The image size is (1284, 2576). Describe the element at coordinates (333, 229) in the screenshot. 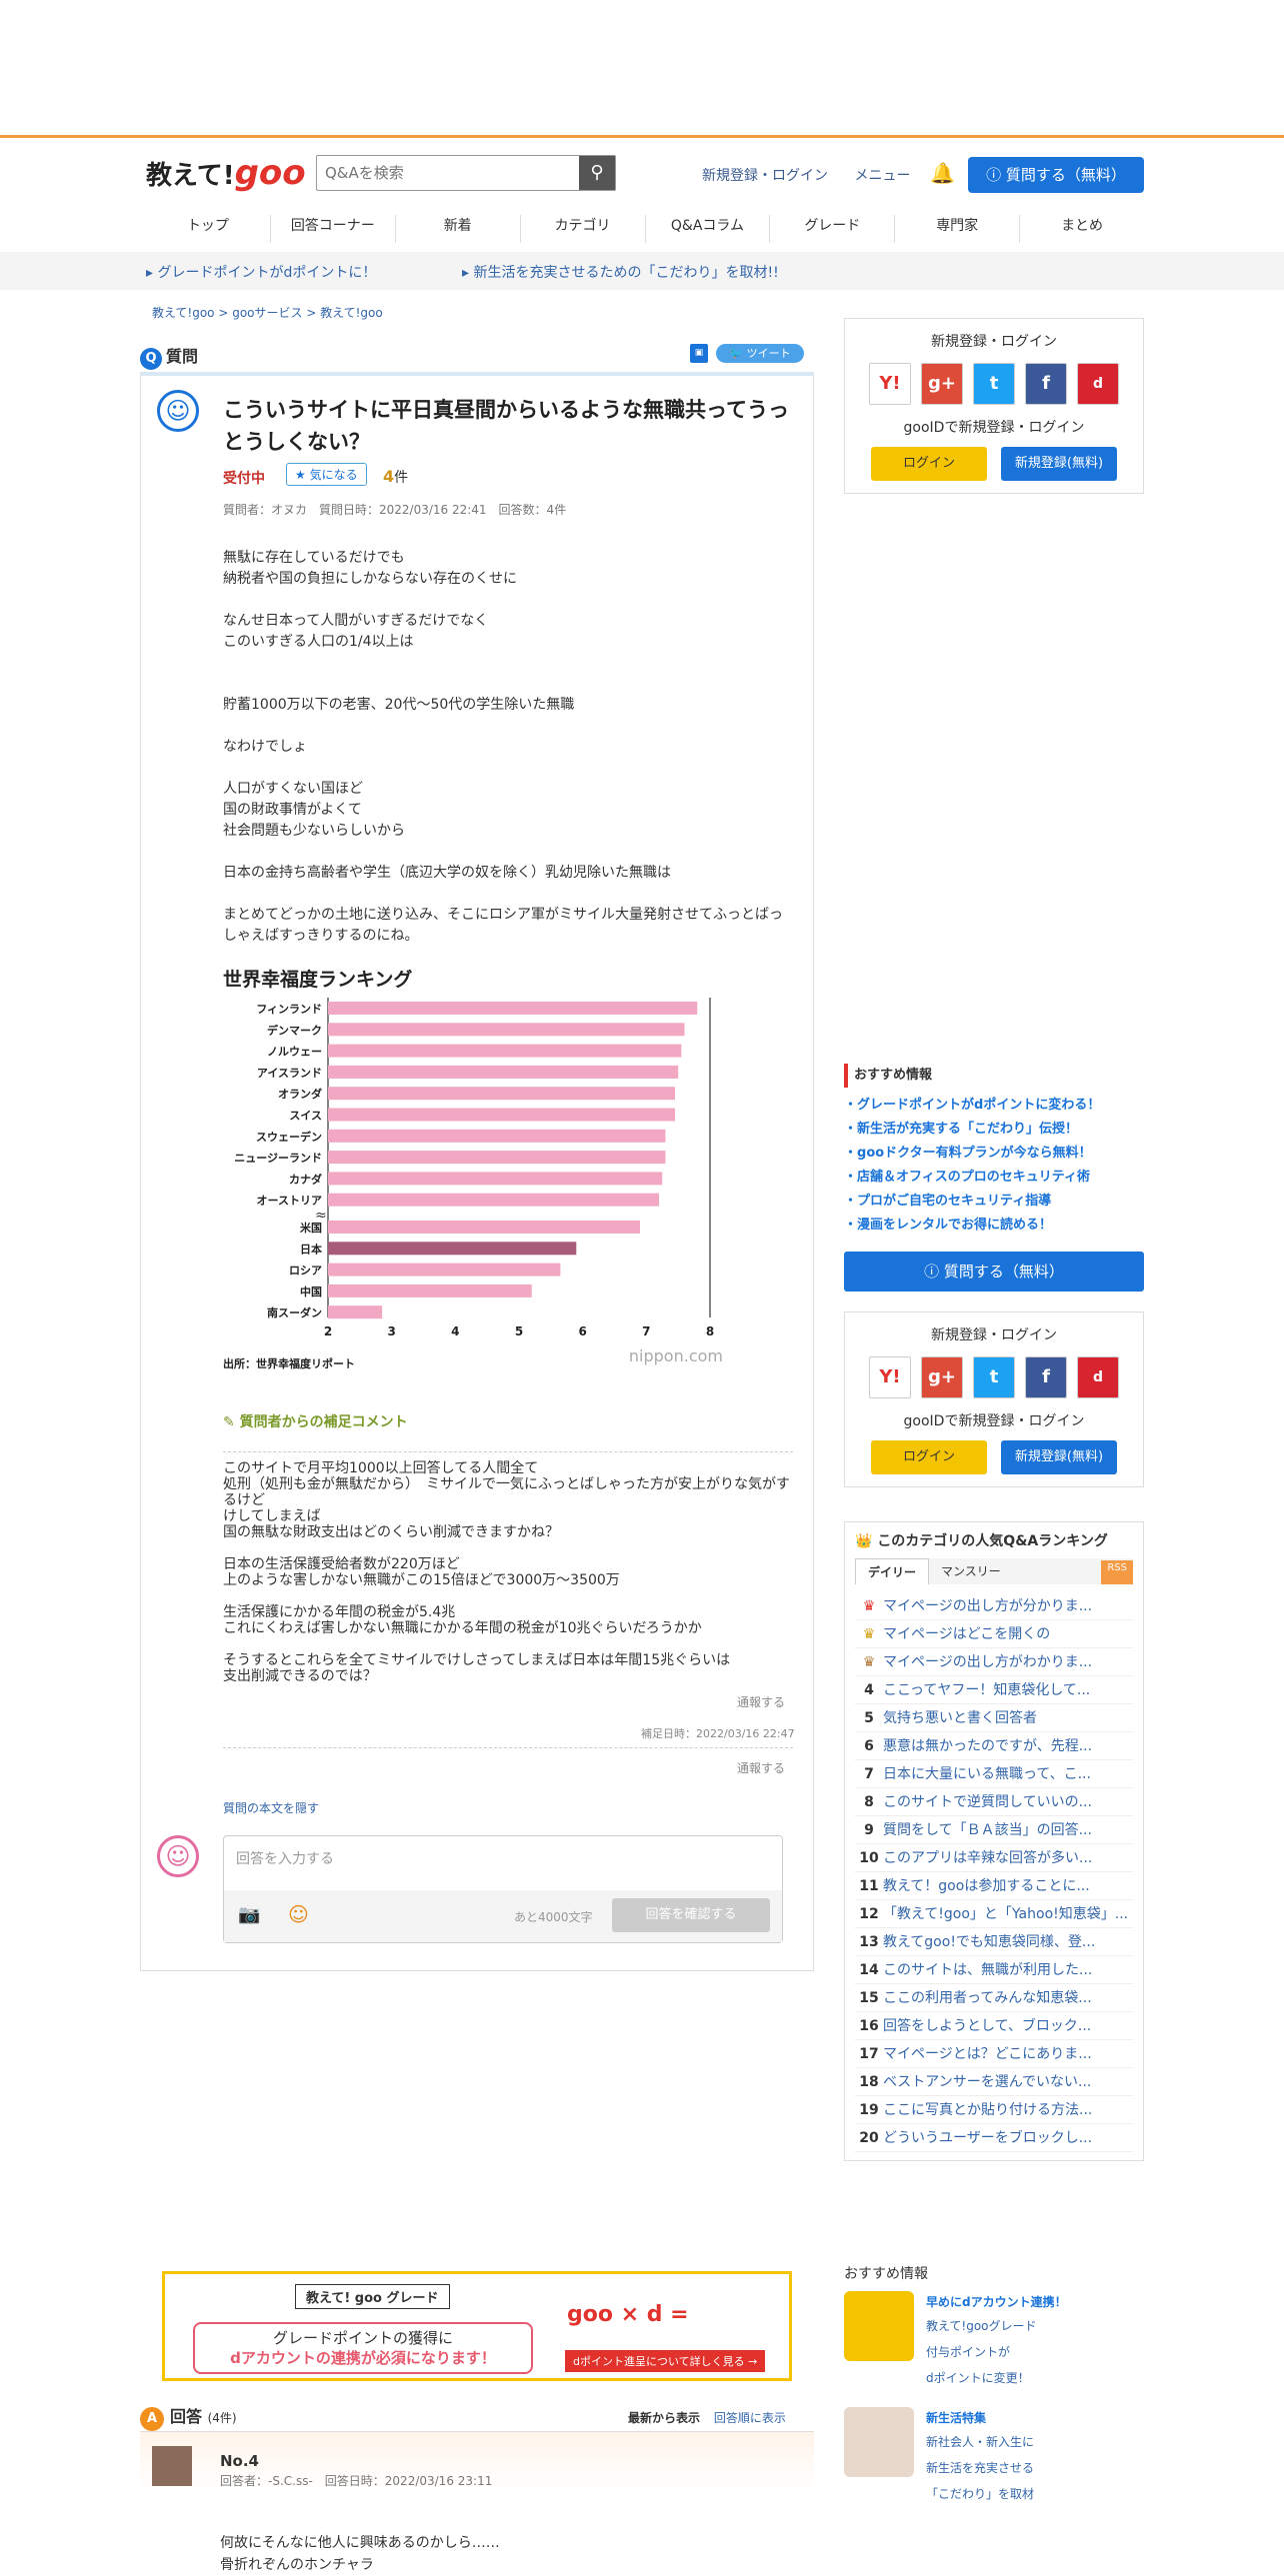

I see `nav-item: 回答コーナー` at that location.